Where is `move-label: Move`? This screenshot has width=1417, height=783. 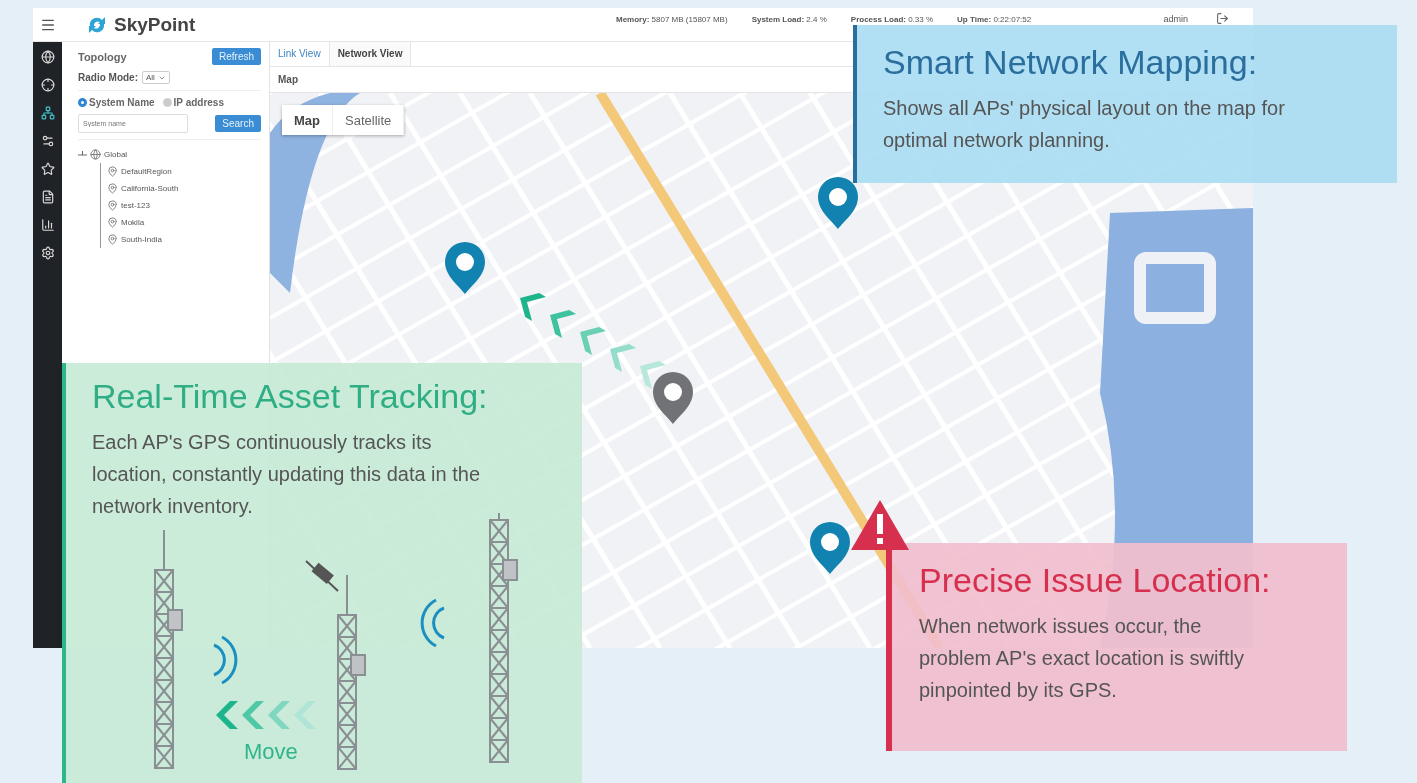 move-label: Move is located at coordinates (271, 752).